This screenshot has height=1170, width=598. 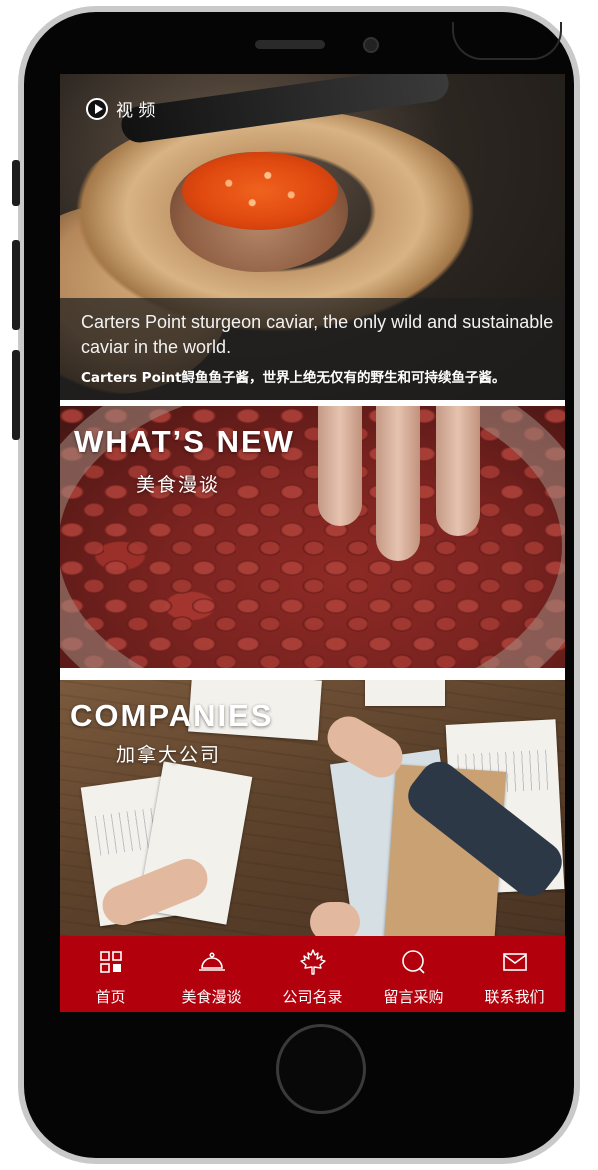 What do you see at coordinates (290, 44) in the screenshot?
I see `earpiece-speaker` at bounding box center [290, 44].